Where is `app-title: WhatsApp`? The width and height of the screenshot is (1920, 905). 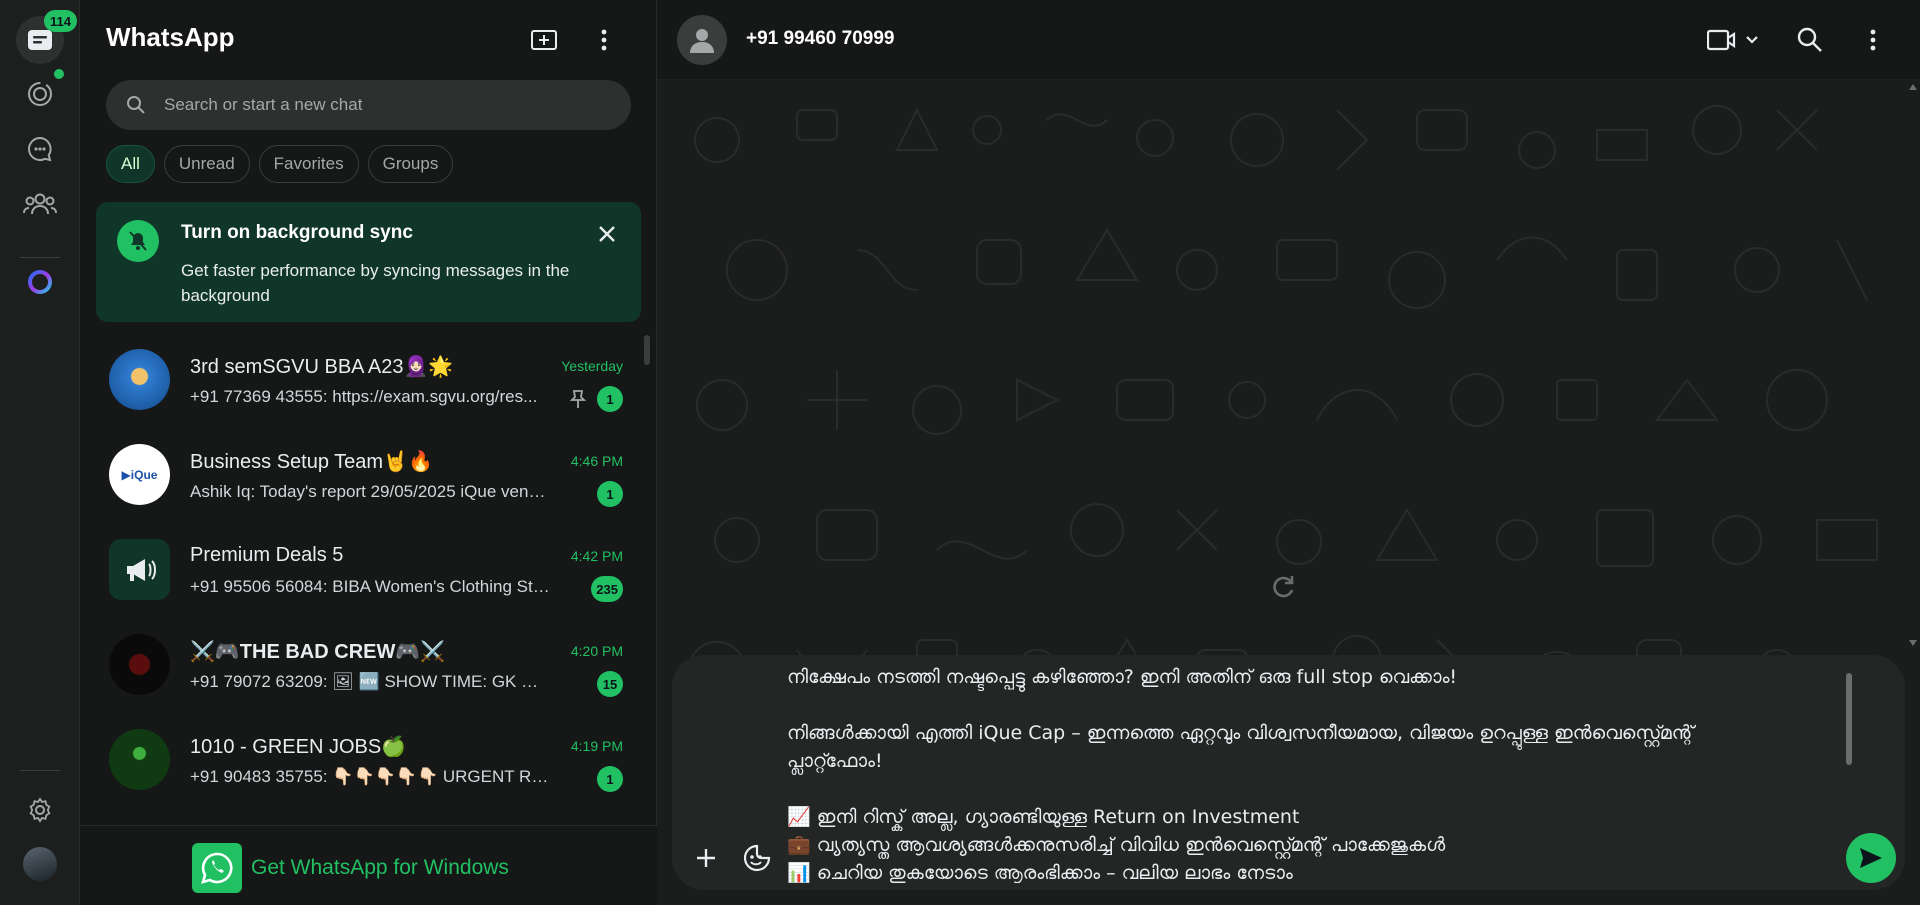 app-title: WhatsApp is located at coordinates (170, 37).